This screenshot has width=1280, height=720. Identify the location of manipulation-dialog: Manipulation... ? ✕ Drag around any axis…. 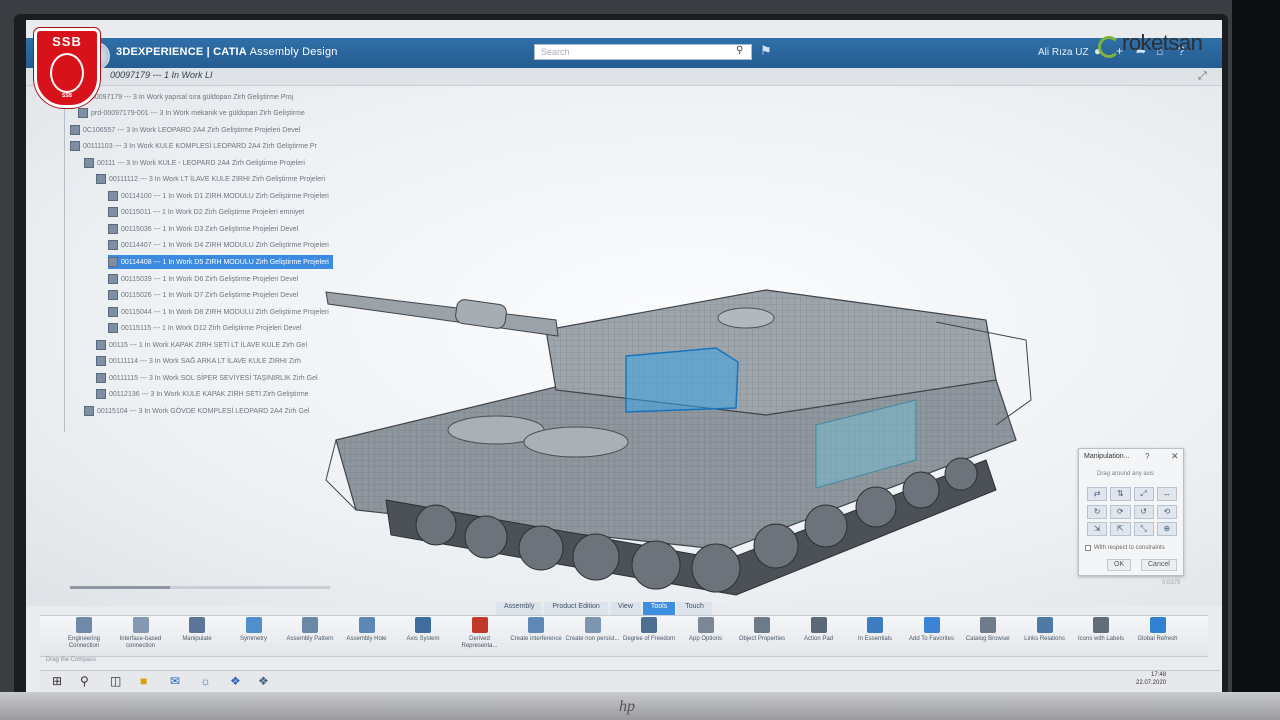
(1131, 512).